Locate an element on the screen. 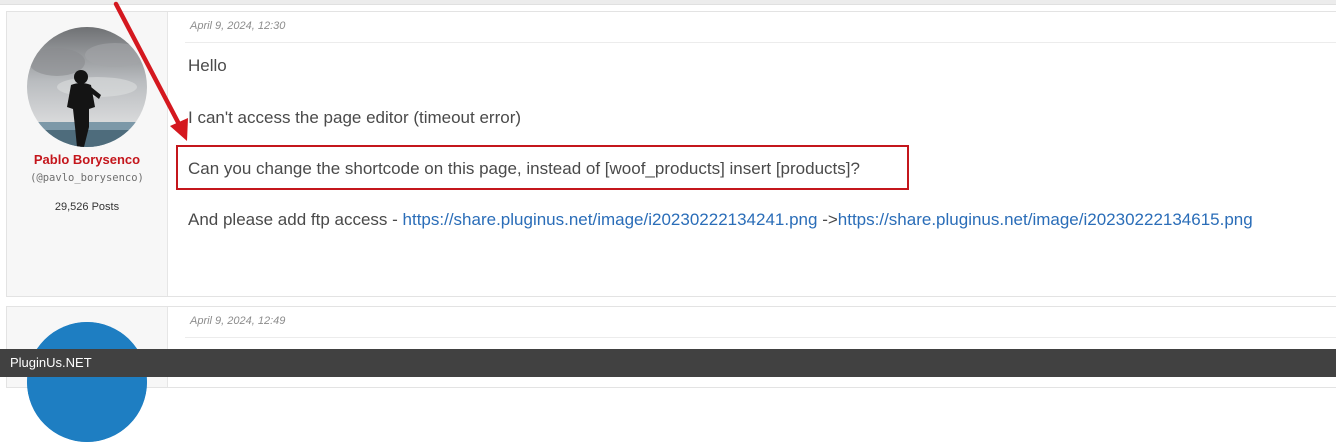 This screenshot has width=1336, height=442. avatar-photo is located at coordinates (87, 87).